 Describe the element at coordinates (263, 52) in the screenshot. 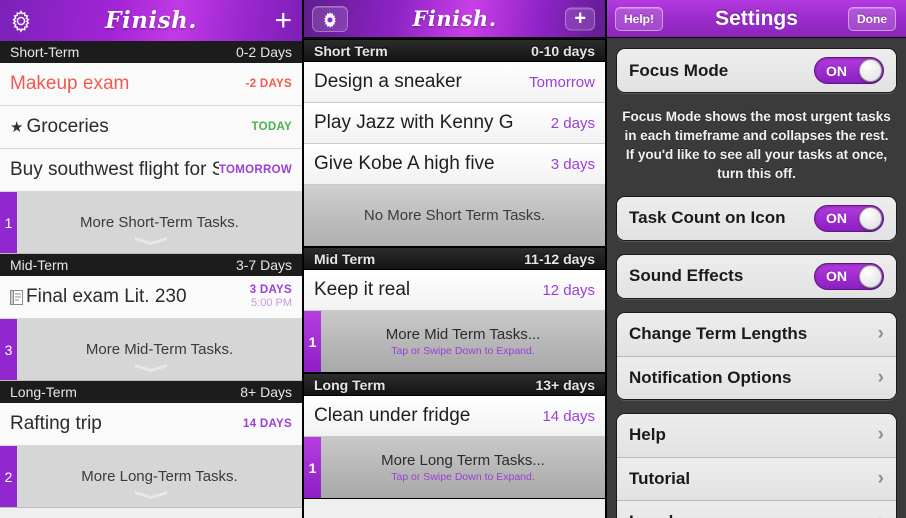

I see `section-range: 0-2 Days` at that location.